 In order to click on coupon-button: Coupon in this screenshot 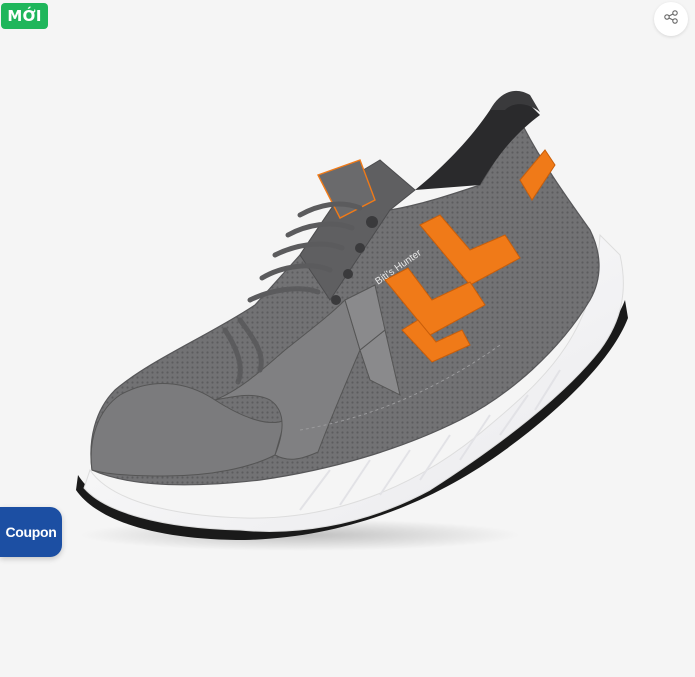, I will do `click(31, 532)`.